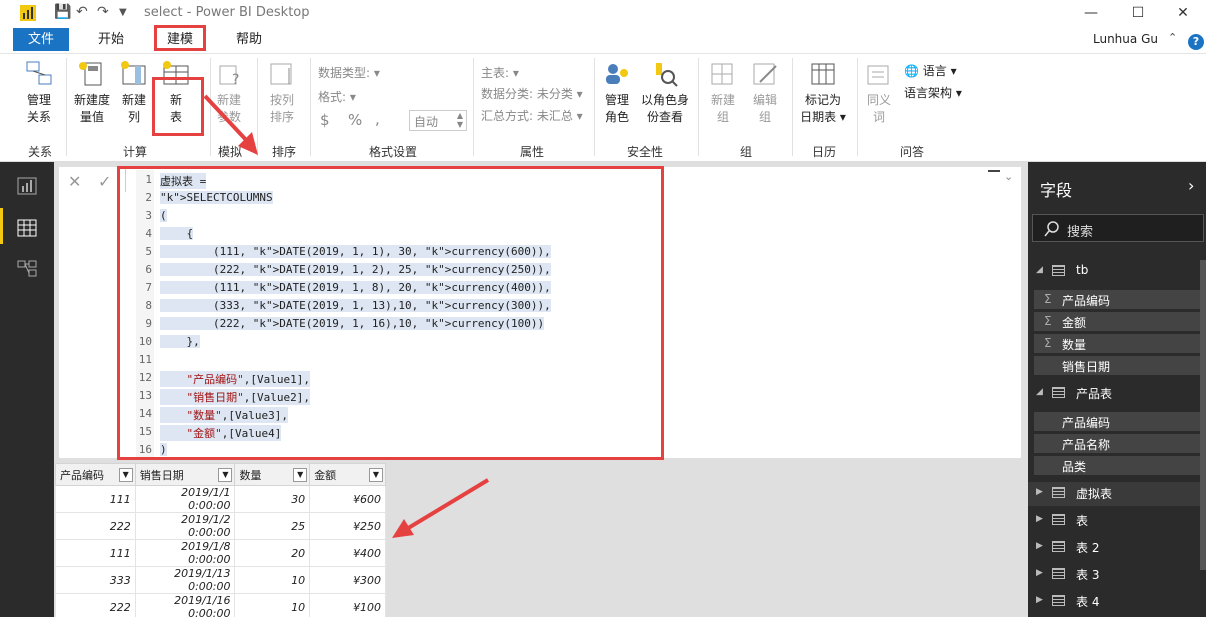 The height and width of the screenshot is (617, 1206). I want to click on tab-home: 开始, so click(111, 40).